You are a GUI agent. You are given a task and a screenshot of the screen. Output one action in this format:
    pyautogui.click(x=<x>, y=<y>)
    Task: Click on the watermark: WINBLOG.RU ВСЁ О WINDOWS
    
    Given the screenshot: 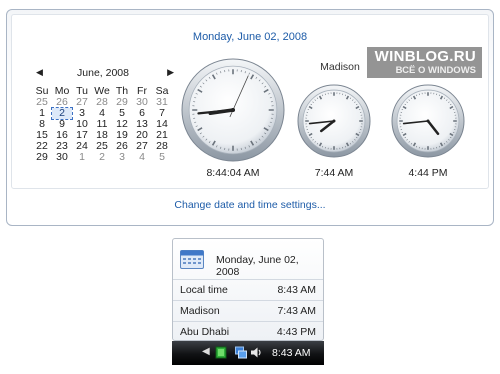 What is the action you would take?
    pyautogui.click(x=424, y=62)
    